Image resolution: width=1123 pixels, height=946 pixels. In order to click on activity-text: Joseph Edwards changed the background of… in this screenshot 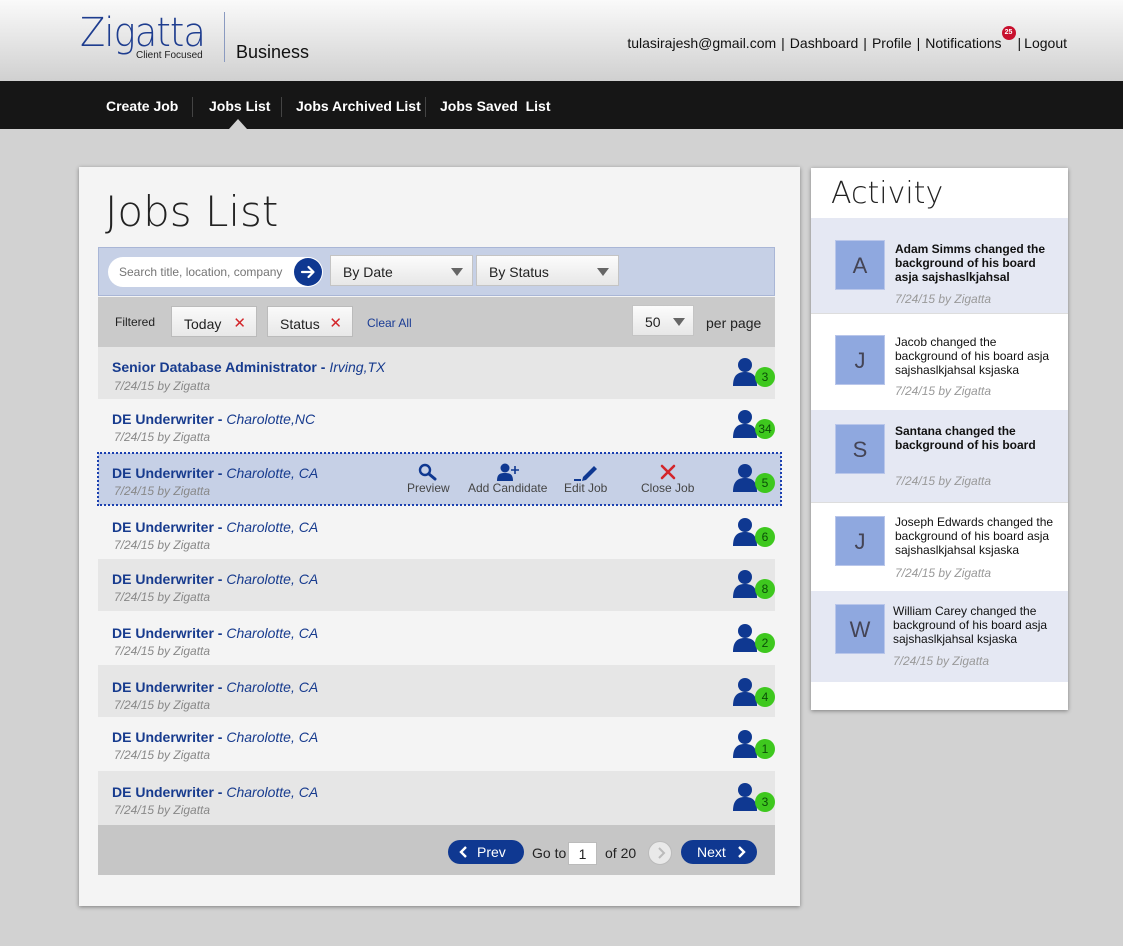, I will do `click(974, 536)`.